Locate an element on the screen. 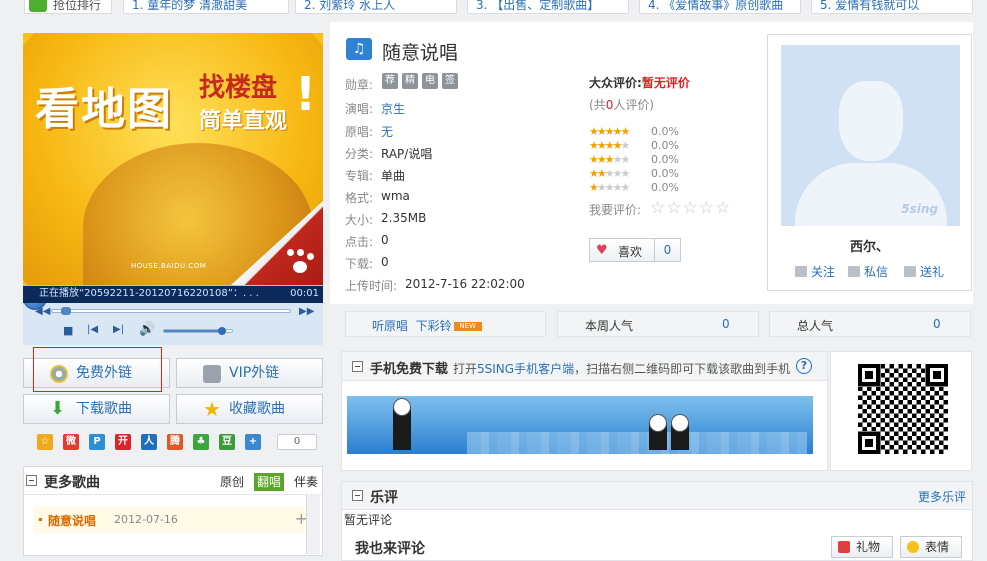 The width and height of the screenshot is (987, 561). rank-label: 抢位排行 is located at coordinates (77, 6).